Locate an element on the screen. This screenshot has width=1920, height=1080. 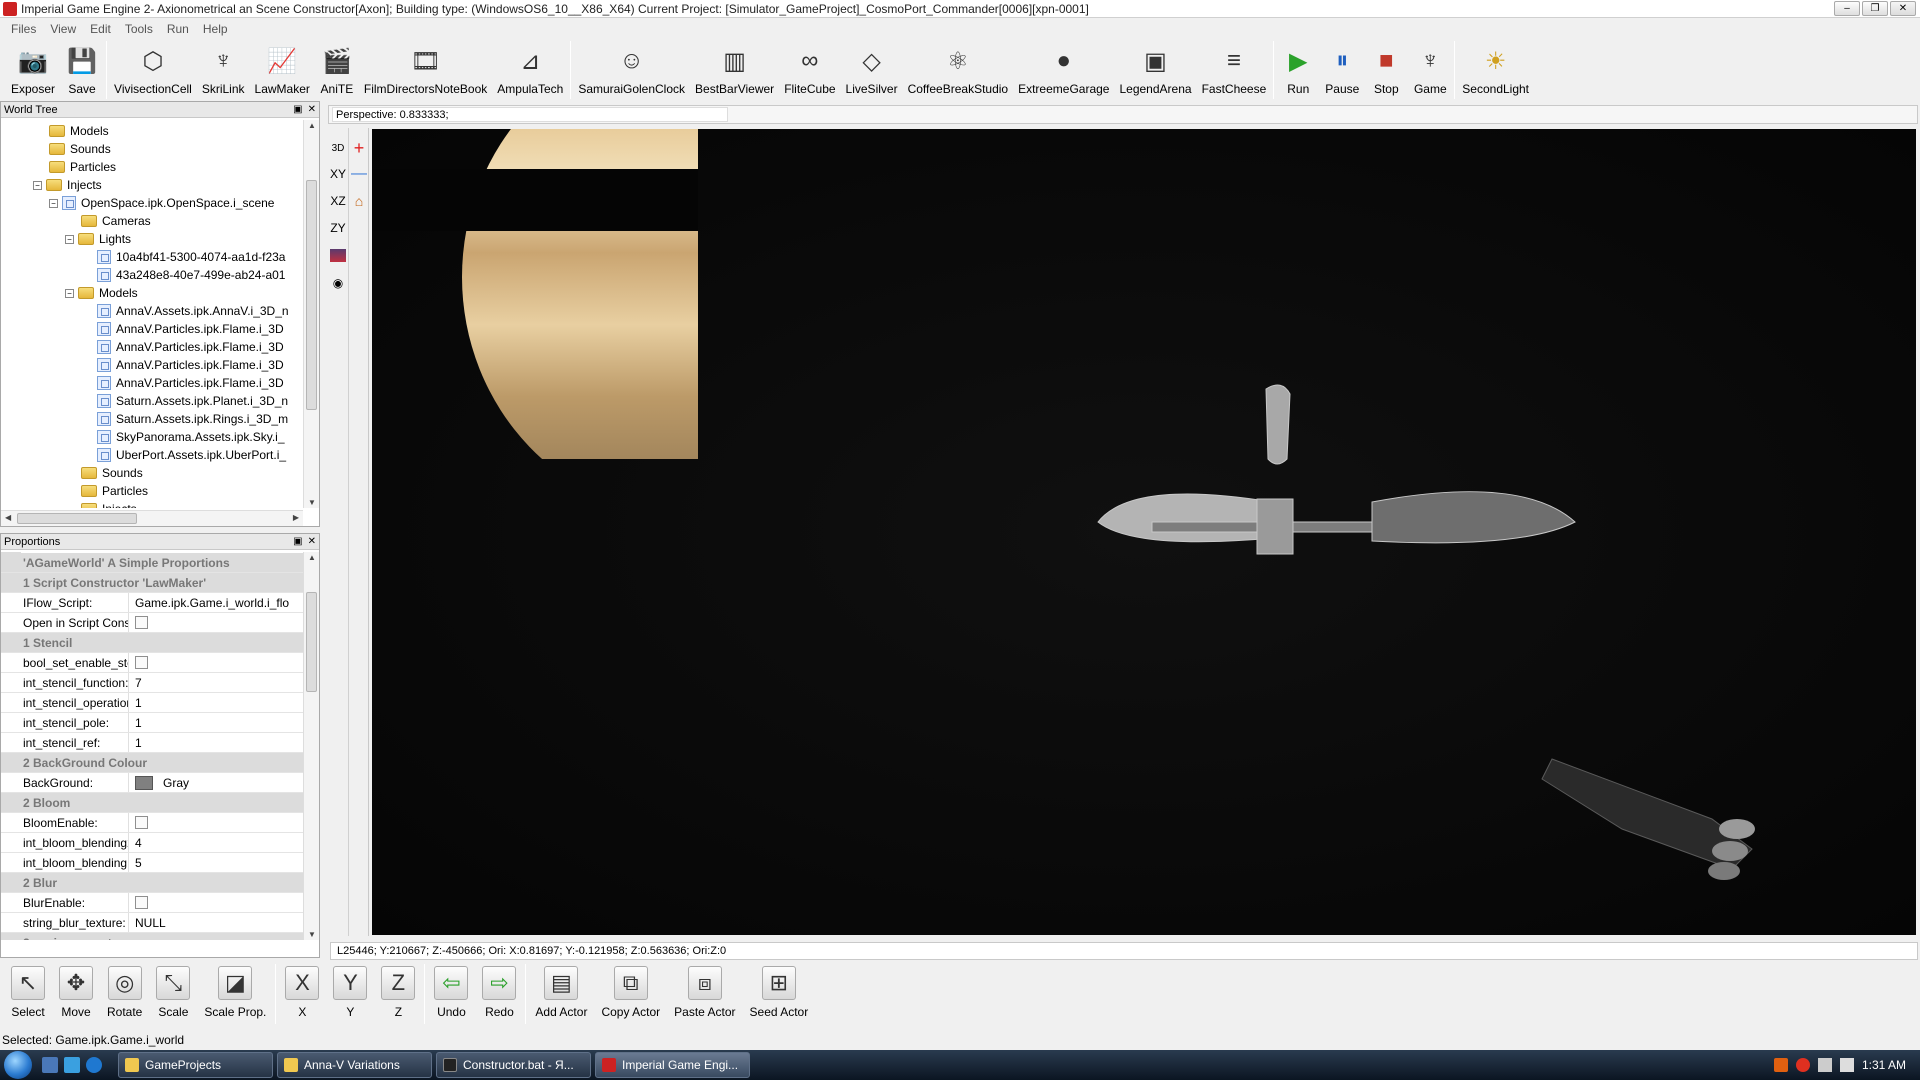
volume-icon is located at coordinates (1846, 1065).